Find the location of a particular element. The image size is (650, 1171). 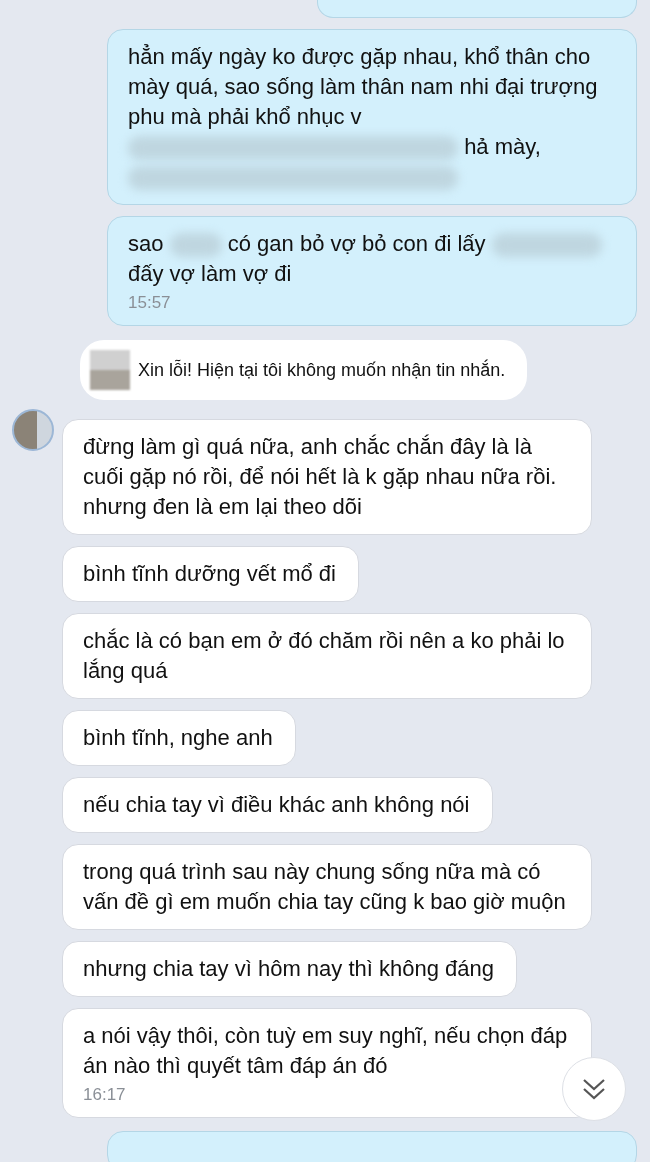

double-chevron-down-icon is located at coordinates (594, 1089).